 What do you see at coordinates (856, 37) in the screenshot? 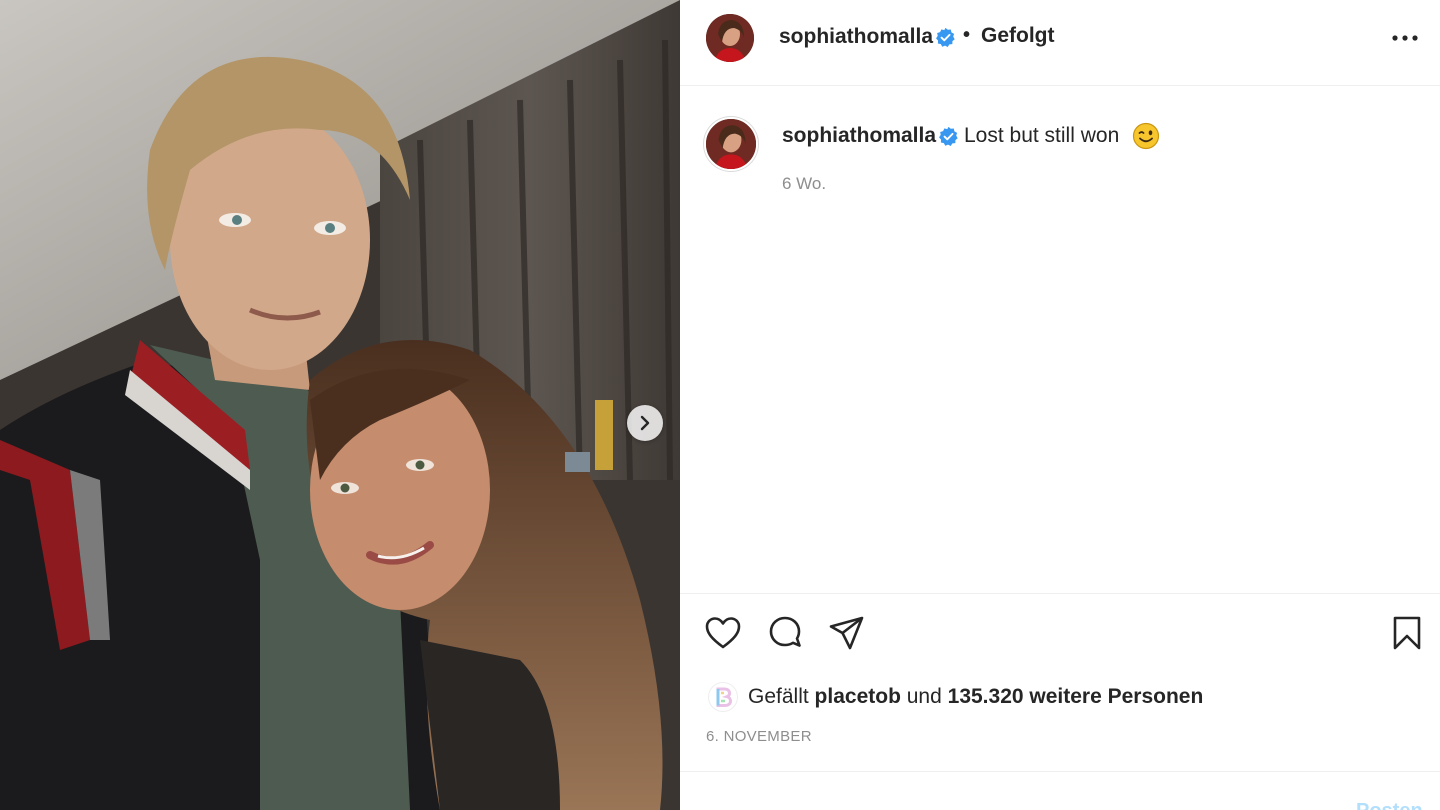
I see `username-link: sophiathomalla` at bounding box center [856, 37].